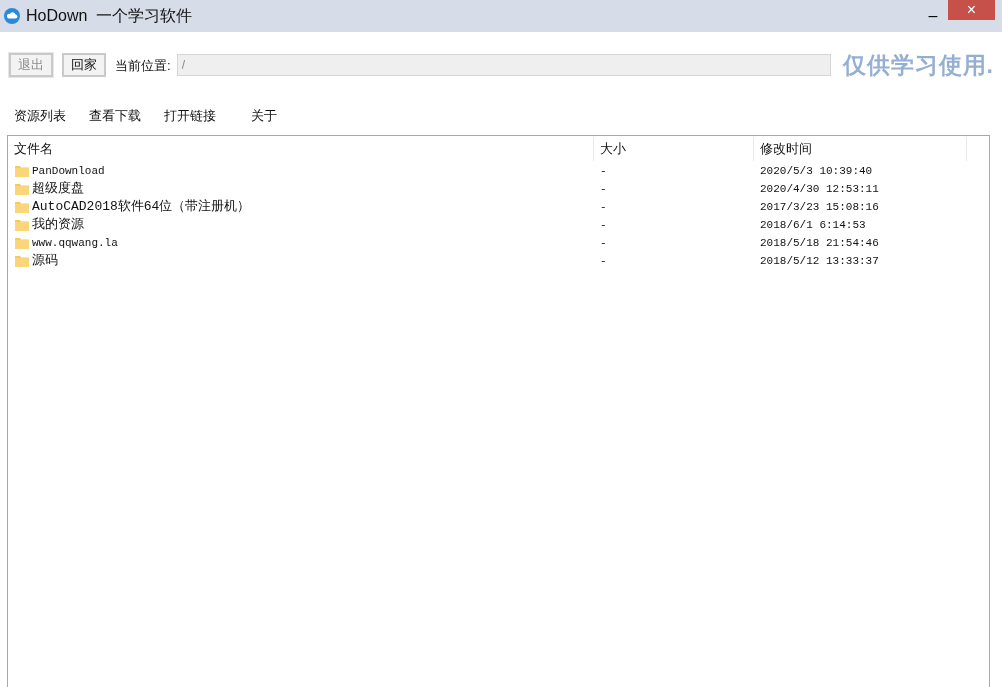 The image size is (1002, 687). Describe the element at coordinates (674, 149) in the screenshot. I see `column-header: 大小` at that location.